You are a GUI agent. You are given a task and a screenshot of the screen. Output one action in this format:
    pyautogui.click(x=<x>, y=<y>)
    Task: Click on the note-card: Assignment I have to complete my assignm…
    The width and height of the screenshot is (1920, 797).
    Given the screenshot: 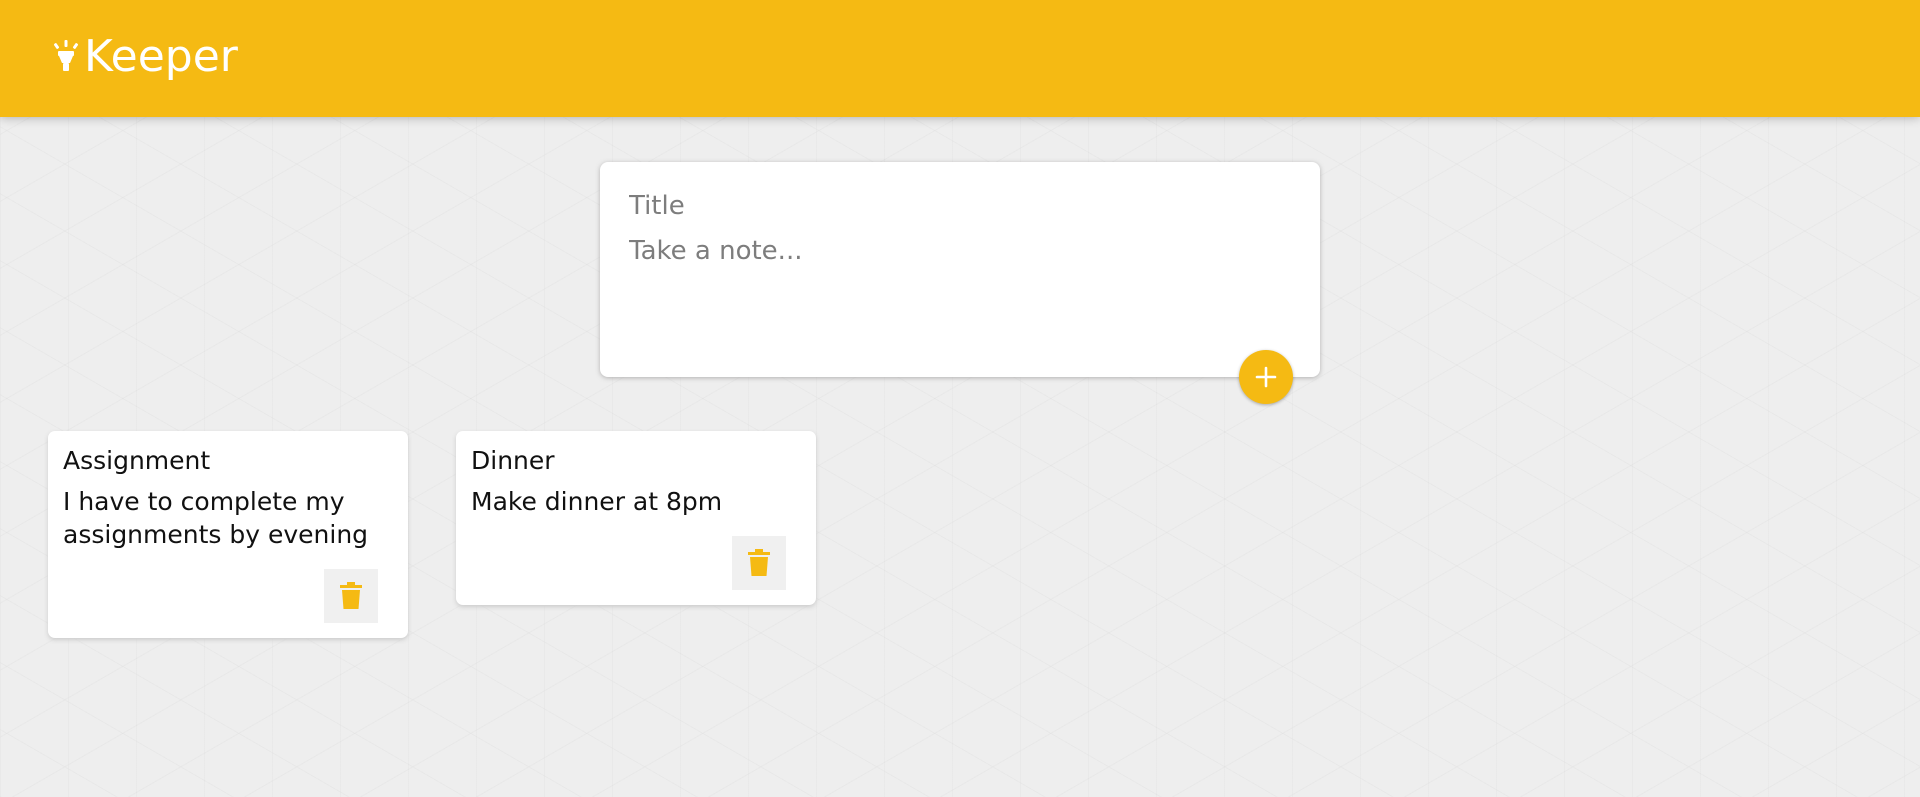 What is the action you would take?
    pyautogui.click(x=228, y=534)
    